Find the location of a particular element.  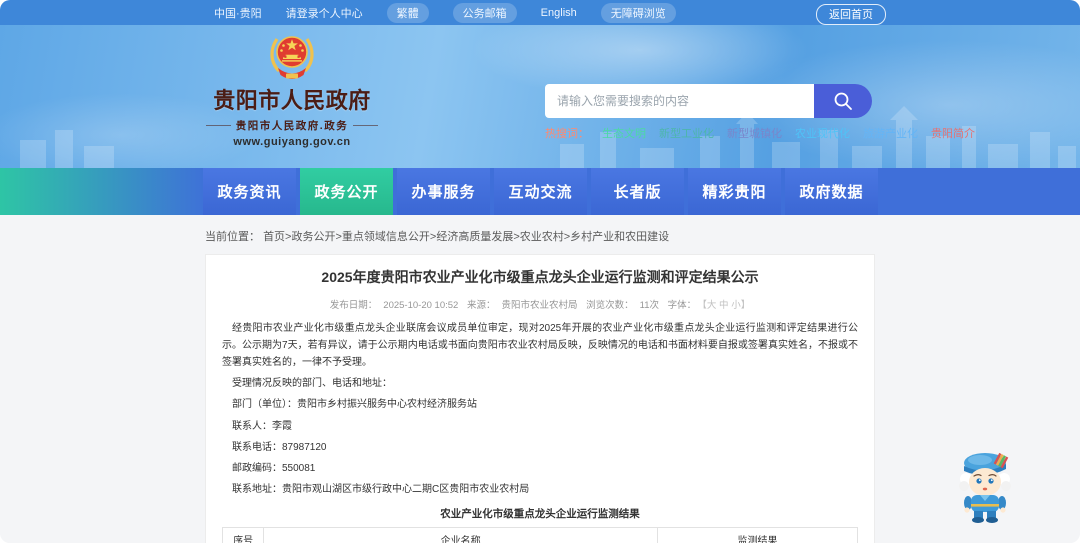

site-subtitle: 贵阳市人民政府.政务 is located at coordinates (292, 125).